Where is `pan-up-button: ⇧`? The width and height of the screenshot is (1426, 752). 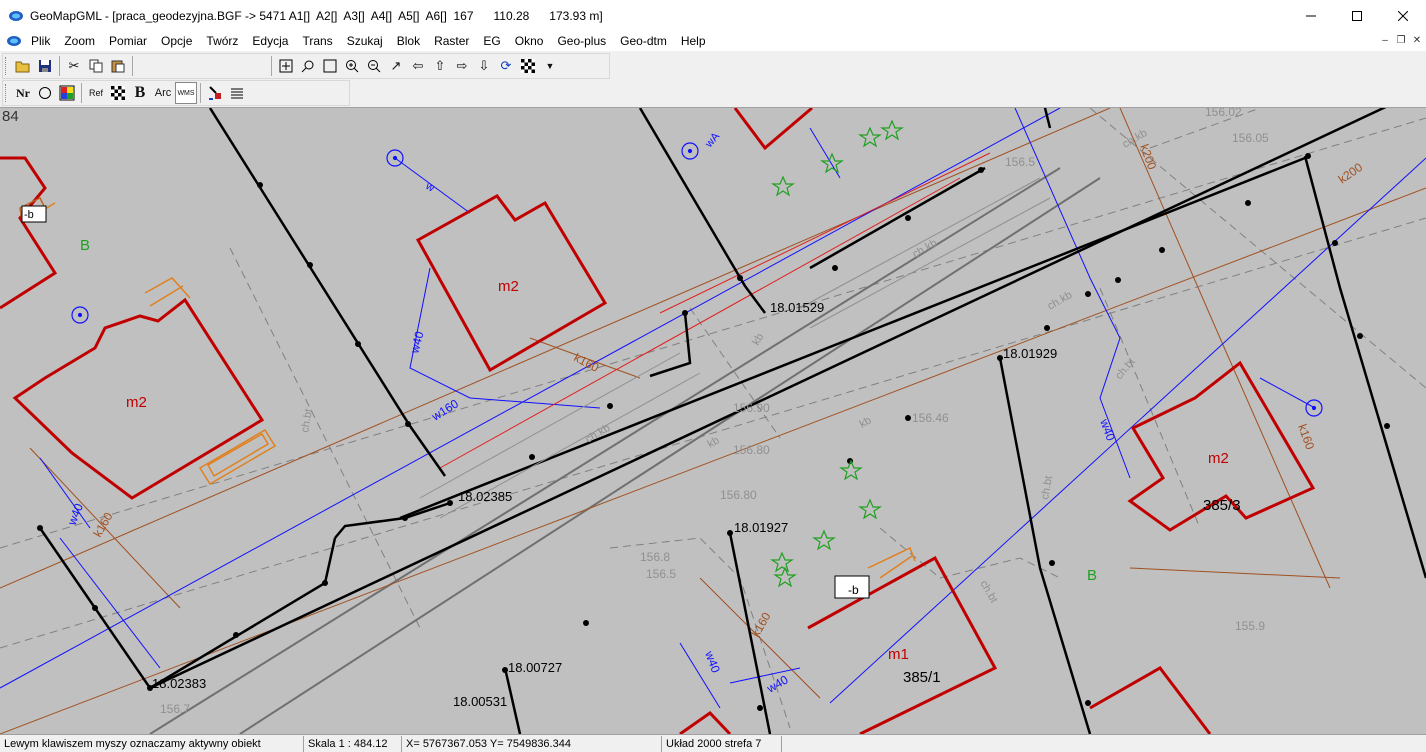 pan-up-button: ⇧ is located at coordinates (440, 66).